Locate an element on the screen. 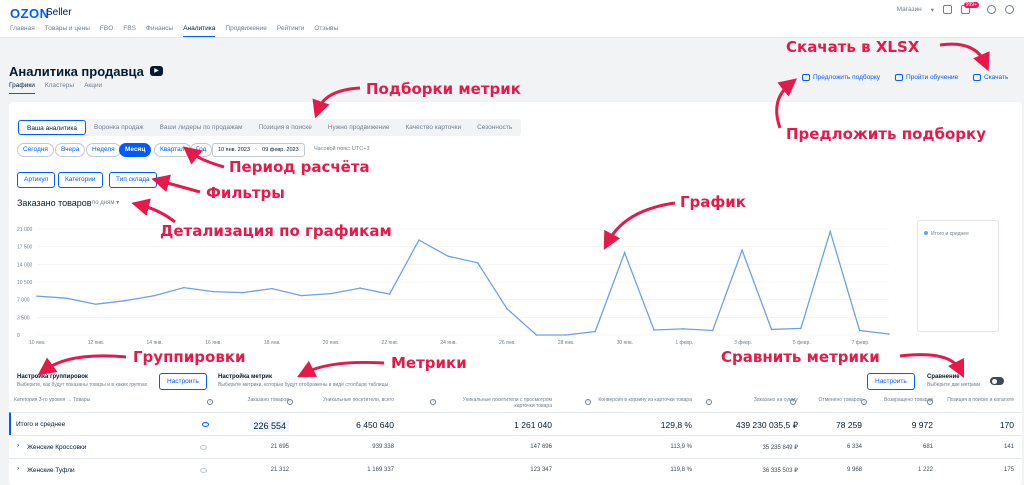  metric-set-tab-1: Воронка продаж is located at coordinates (119, 127).